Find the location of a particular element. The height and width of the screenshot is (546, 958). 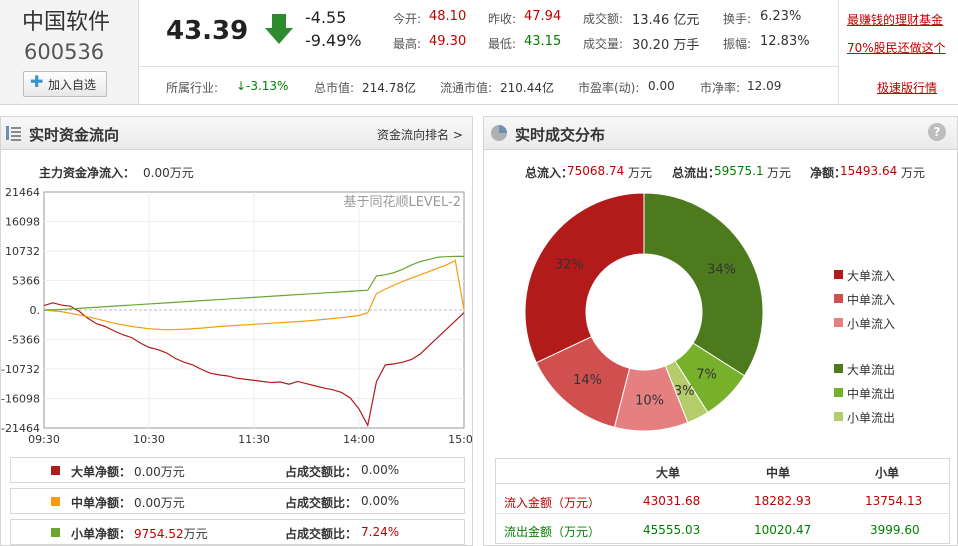

y-tick-label: -16098 is located at coordinates (20, 399).